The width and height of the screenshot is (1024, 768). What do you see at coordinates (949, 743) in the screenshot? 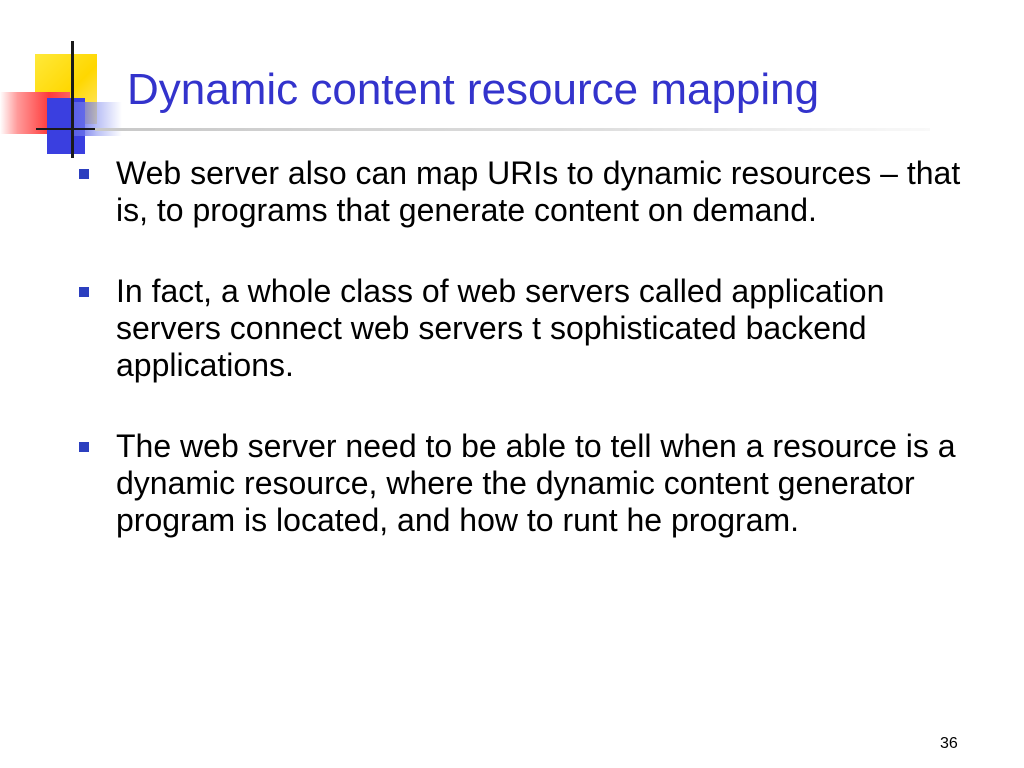
I see `page-number: 36` at bounding box center [949, 743].